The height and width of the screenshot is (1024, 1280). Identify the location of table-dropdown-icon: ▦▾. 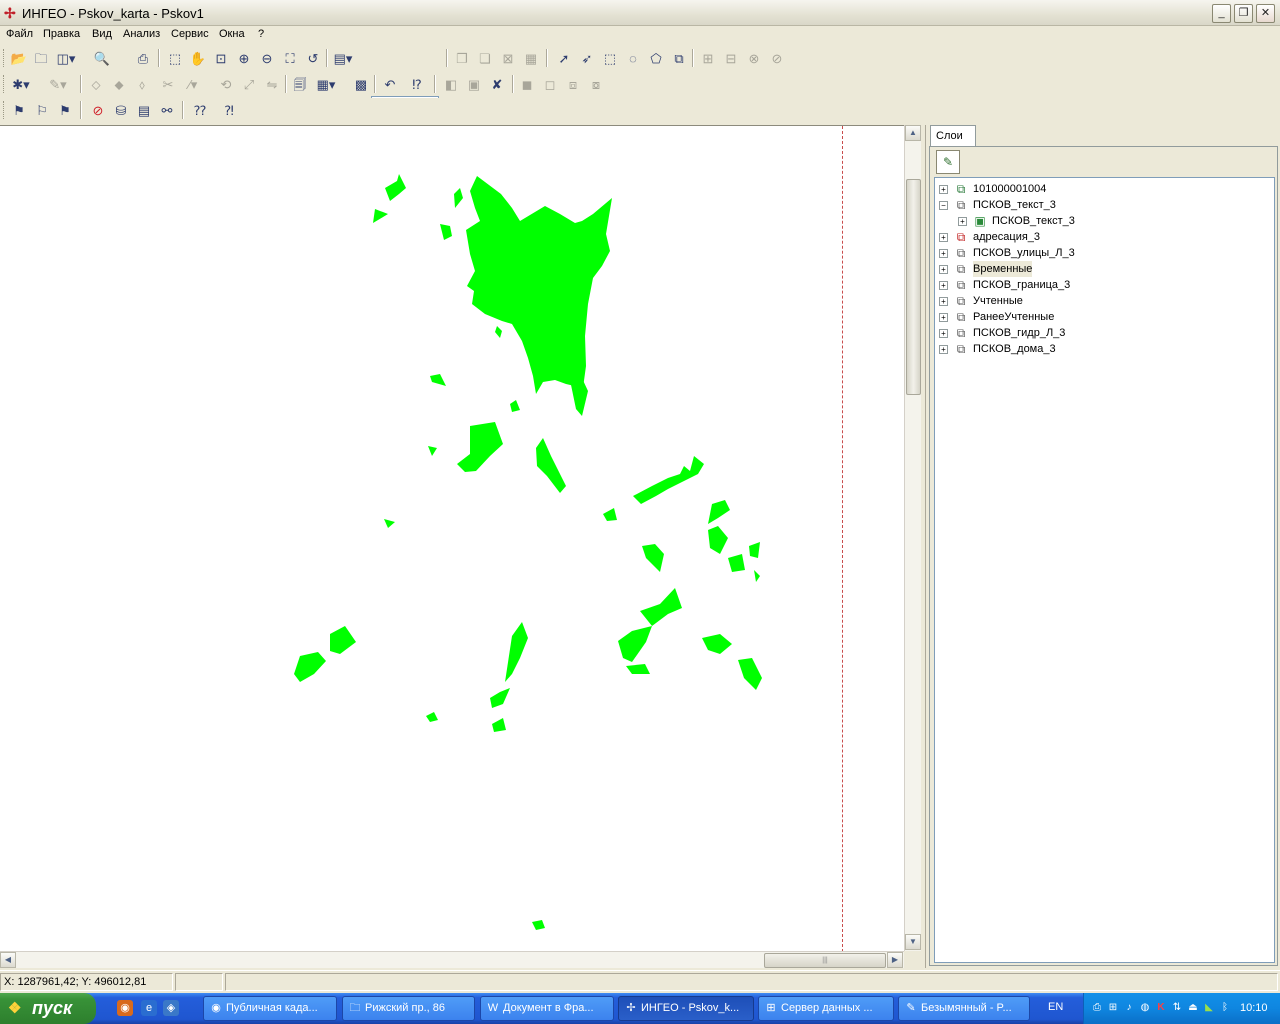
(326, 84).